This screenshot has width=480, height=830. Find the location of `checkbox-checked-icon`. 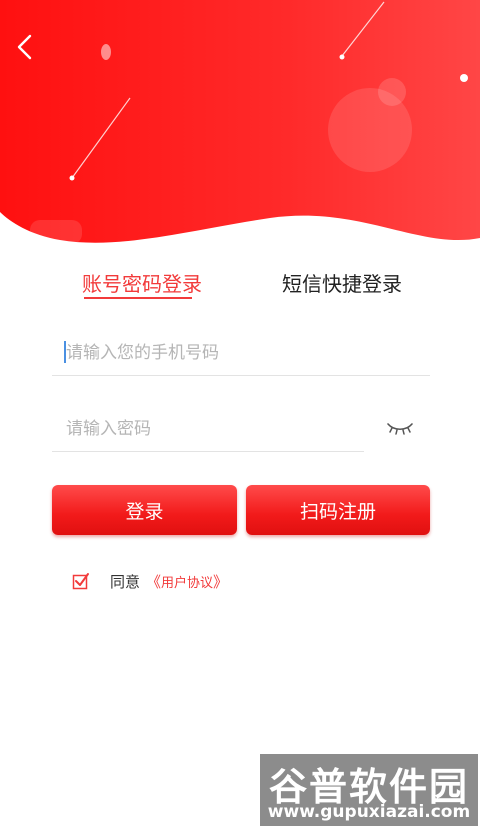

checkbox-checked-icon is located at coordinates (80, 581).